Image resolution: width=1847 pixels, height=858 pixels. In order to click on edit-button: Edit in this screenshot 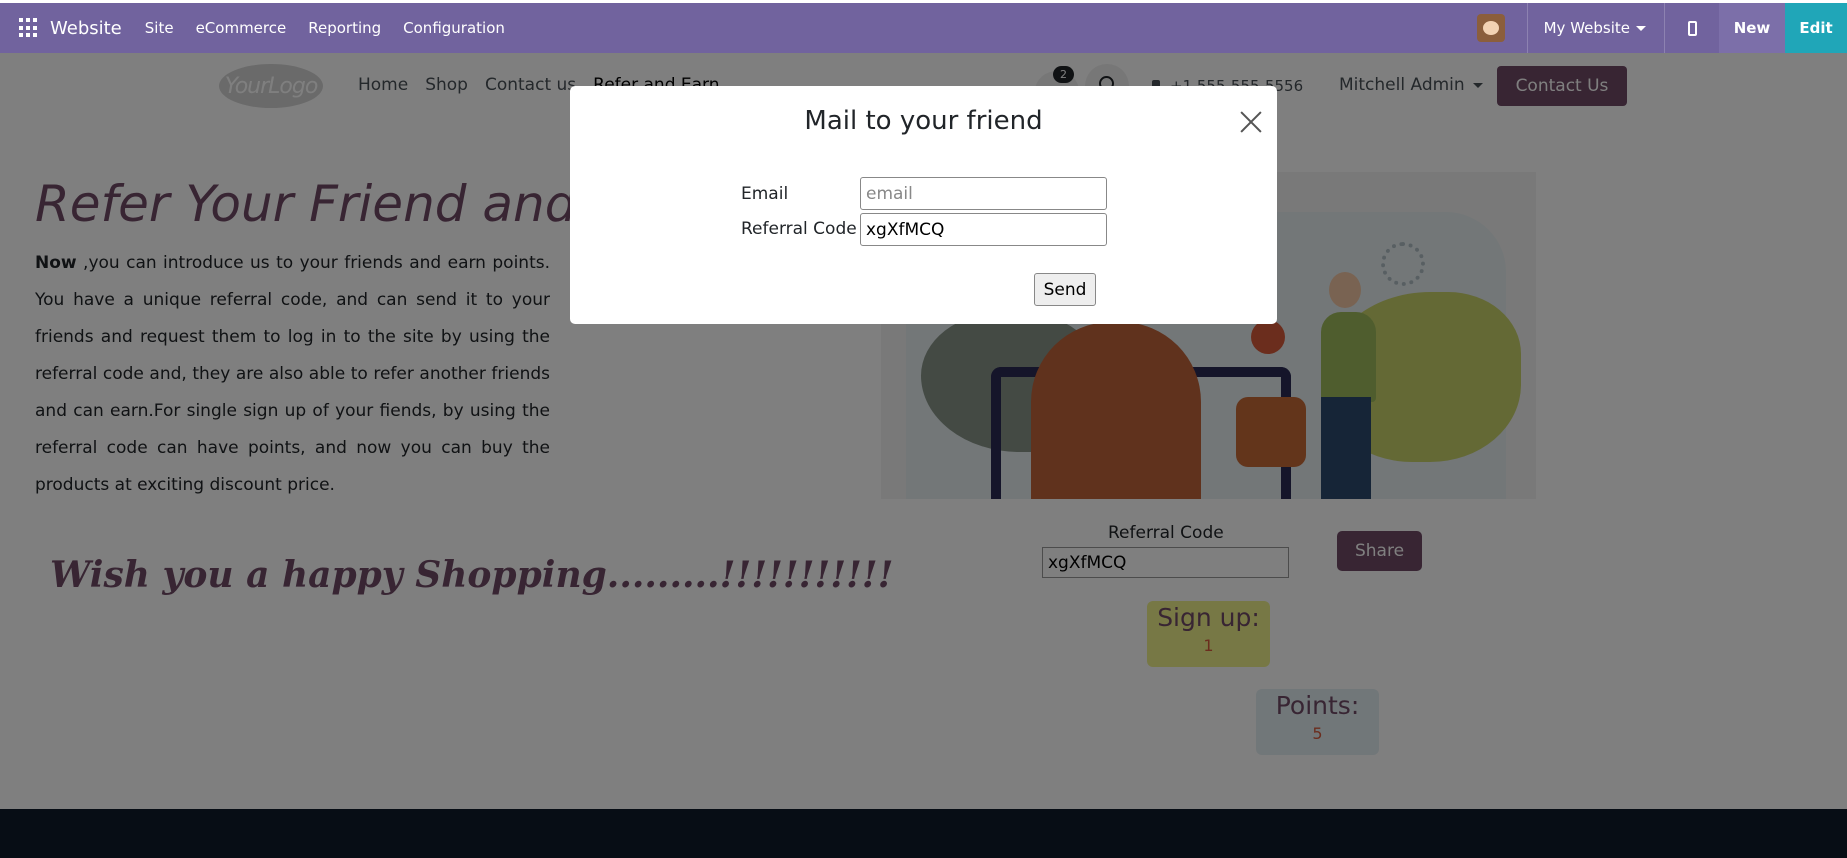, I will do `click(1816, 28)`.